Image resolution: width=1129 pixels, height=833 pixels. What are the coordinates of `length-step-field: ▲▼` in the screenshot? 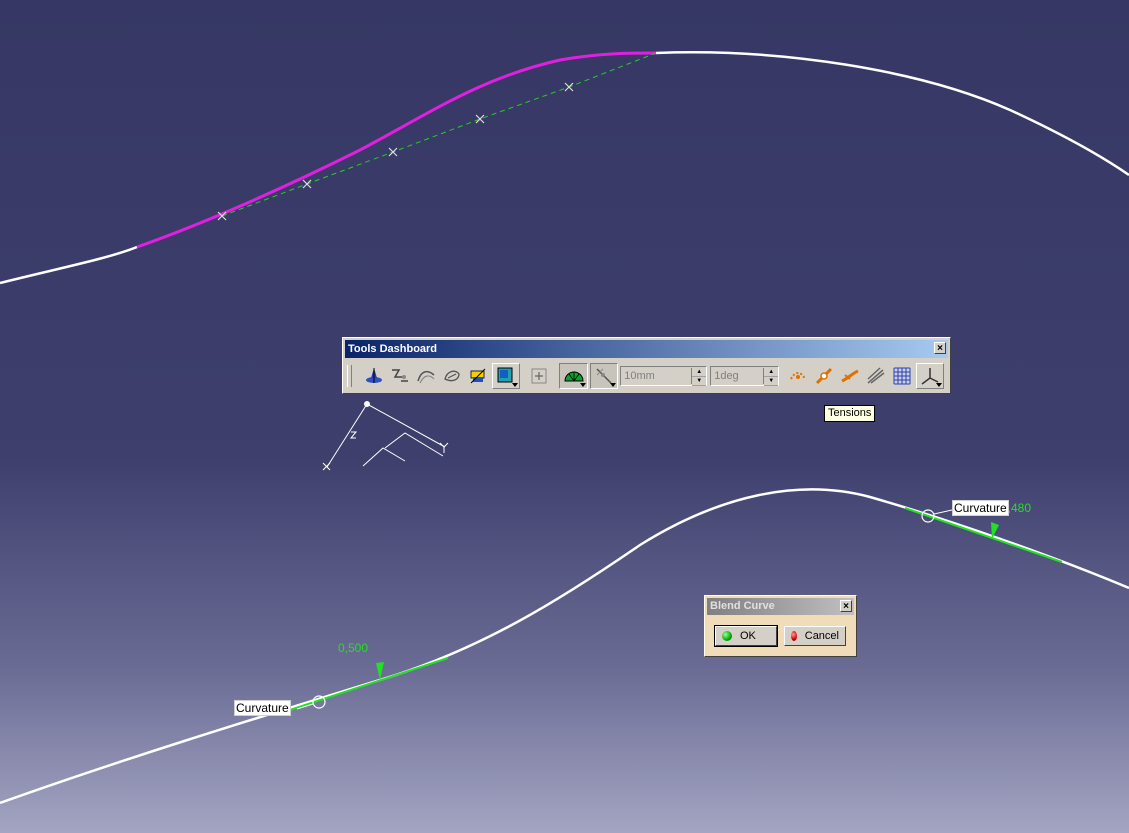 It's located at (664, 376).